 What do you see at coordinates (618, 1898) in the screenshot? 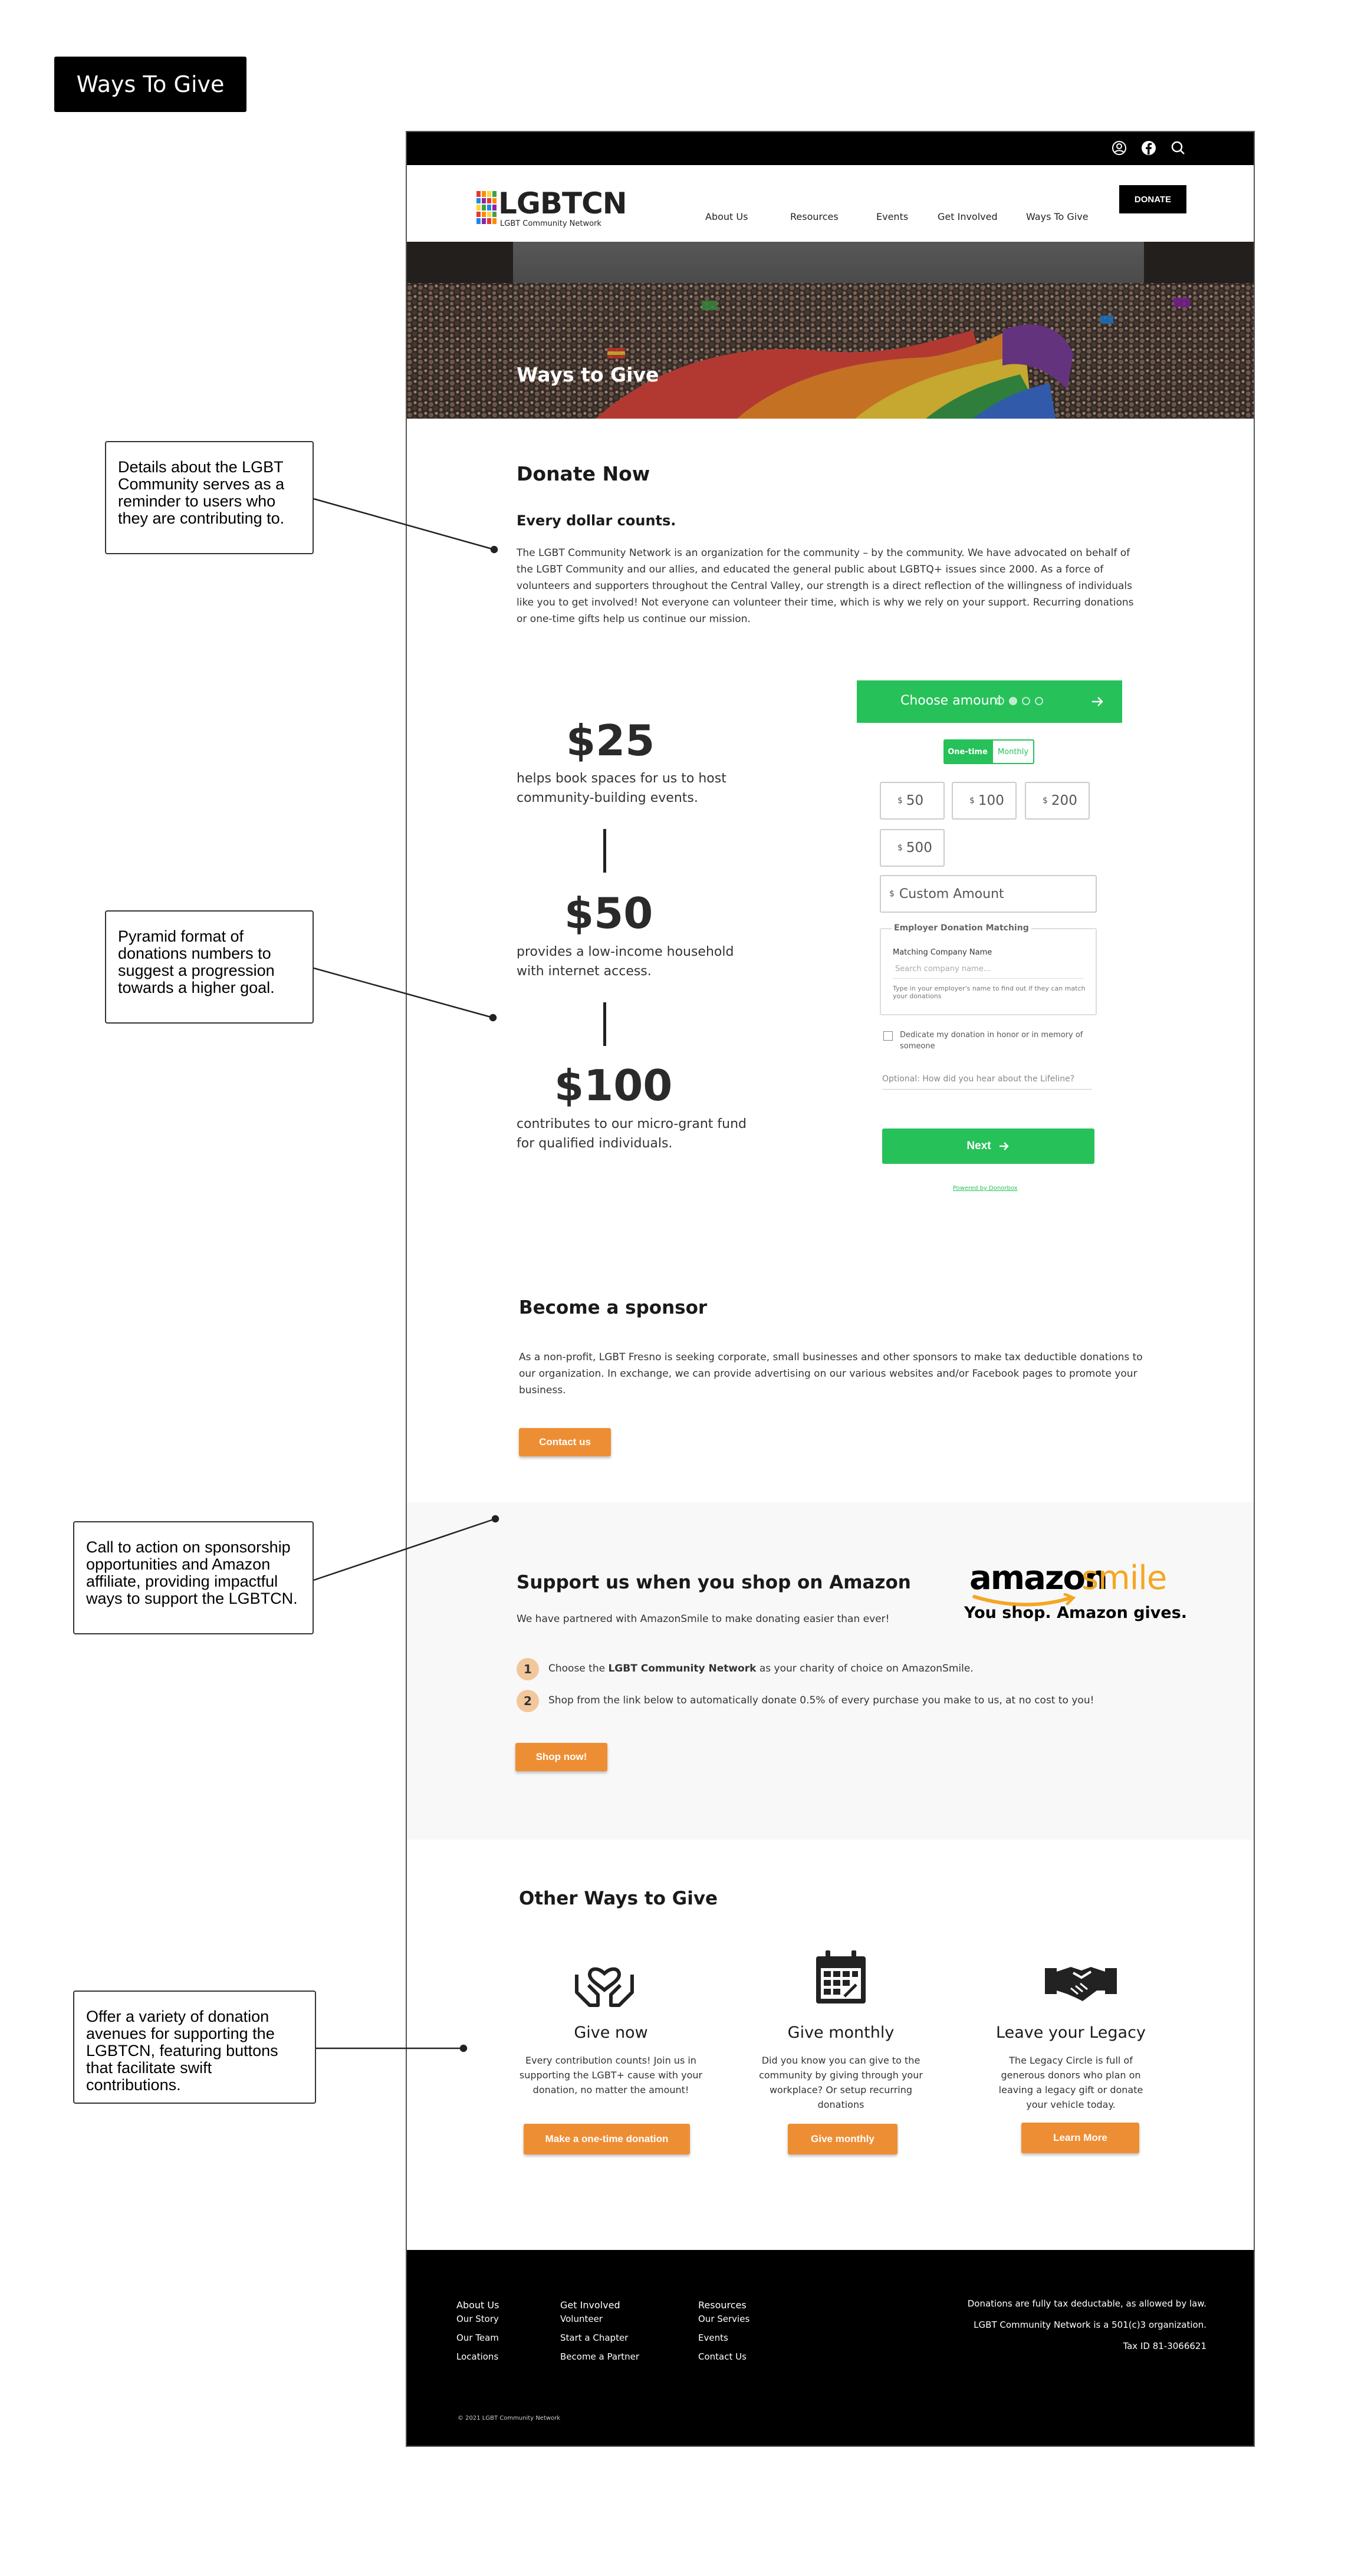
I see `other-ways-heading: Other Ways to Give` at bounding box center [618, 1898].